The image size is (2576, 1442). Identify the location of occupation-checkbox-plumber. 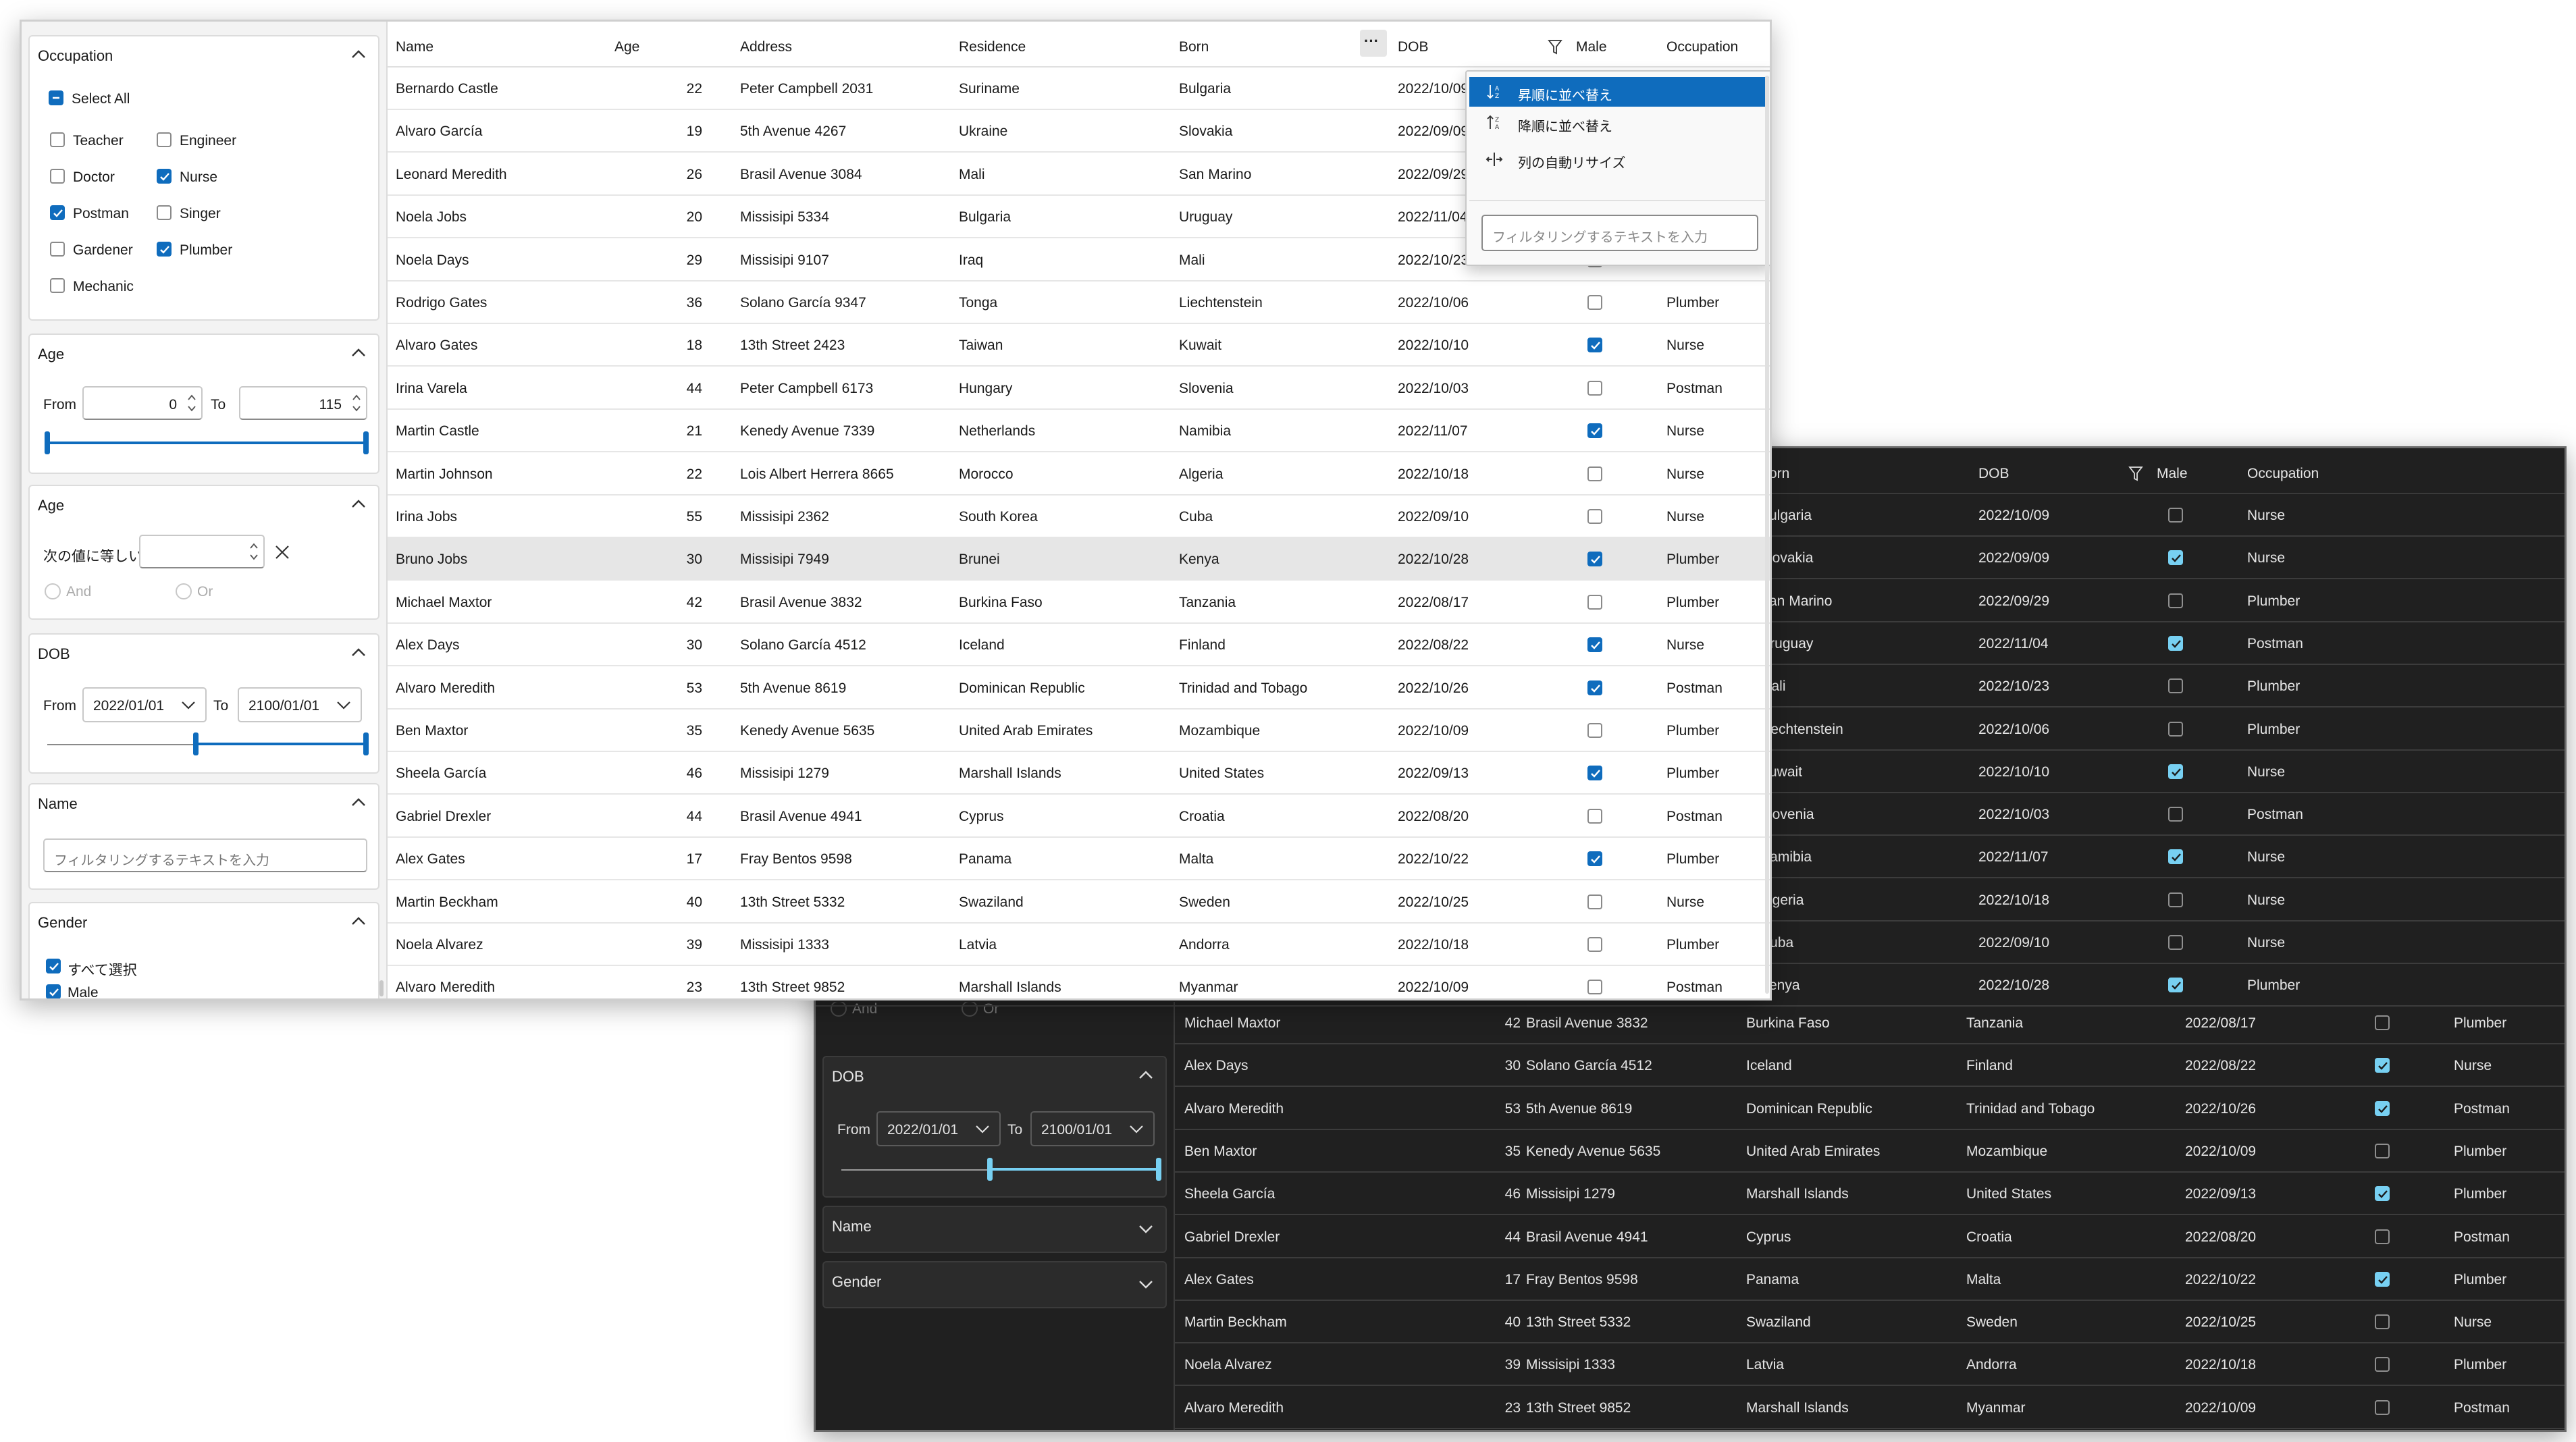
(164, 249).